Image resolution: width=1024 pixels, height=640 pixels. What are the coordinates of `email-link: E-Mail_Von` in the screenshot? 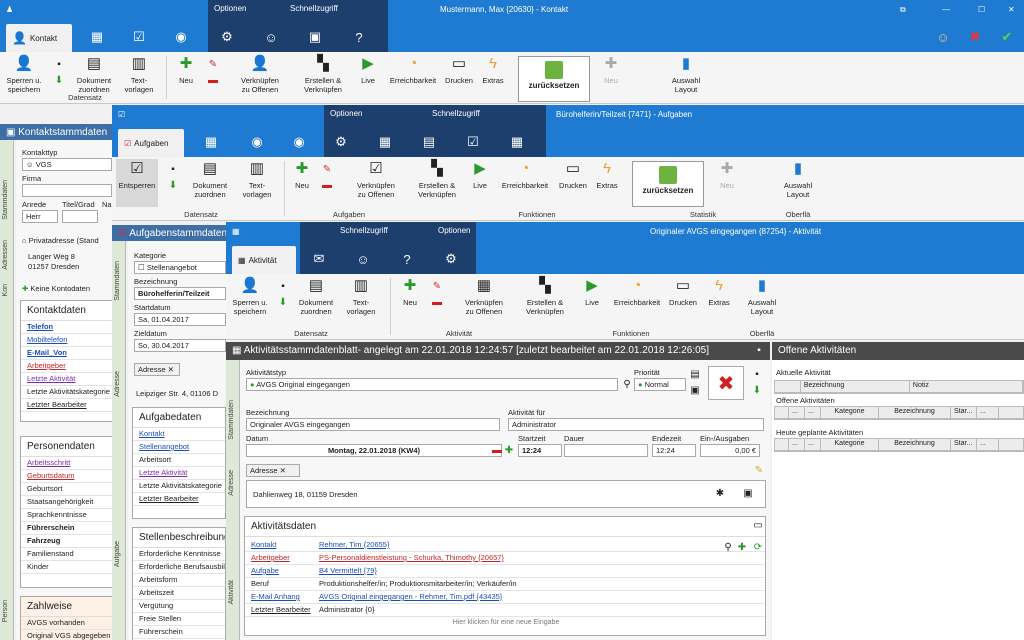 It's located at (67, 353).